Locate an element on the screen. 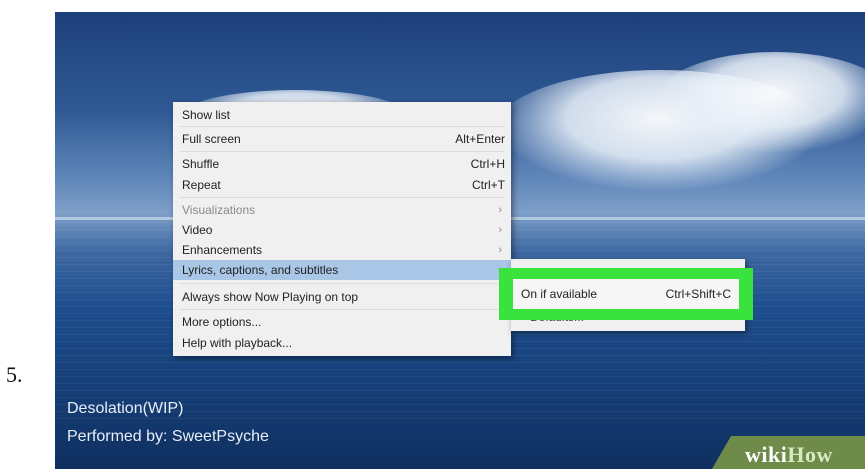 Image resolution: width=865 pixels, height=469 pixels. submenu-item-on-if-available: On if available Ctrl+Shift+C is located at coordinates (626, 294).